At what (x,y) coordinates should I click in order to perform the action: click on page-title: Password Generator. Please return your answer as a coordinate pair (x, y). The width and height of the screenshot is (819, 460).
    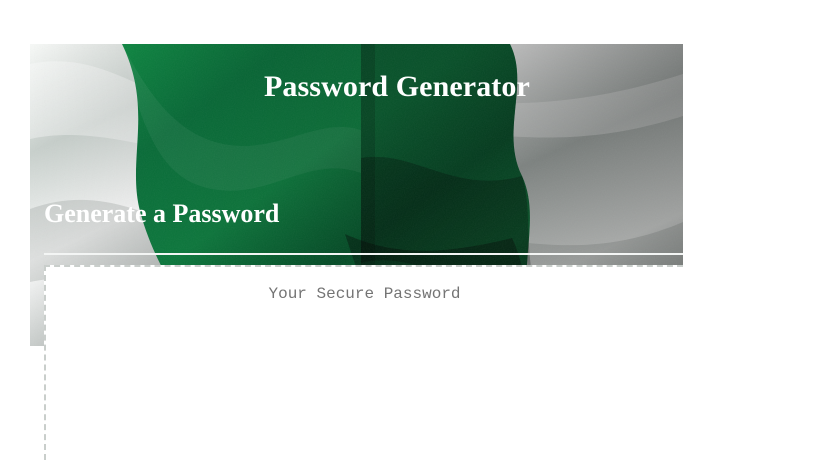
    Looking at the image, I should click on (397, 86).